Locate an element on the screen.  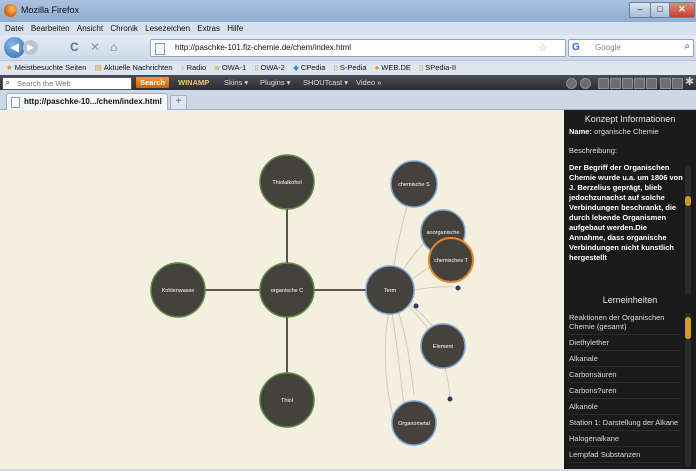
forward-button: ▶ is located at coordinates (30, 47).